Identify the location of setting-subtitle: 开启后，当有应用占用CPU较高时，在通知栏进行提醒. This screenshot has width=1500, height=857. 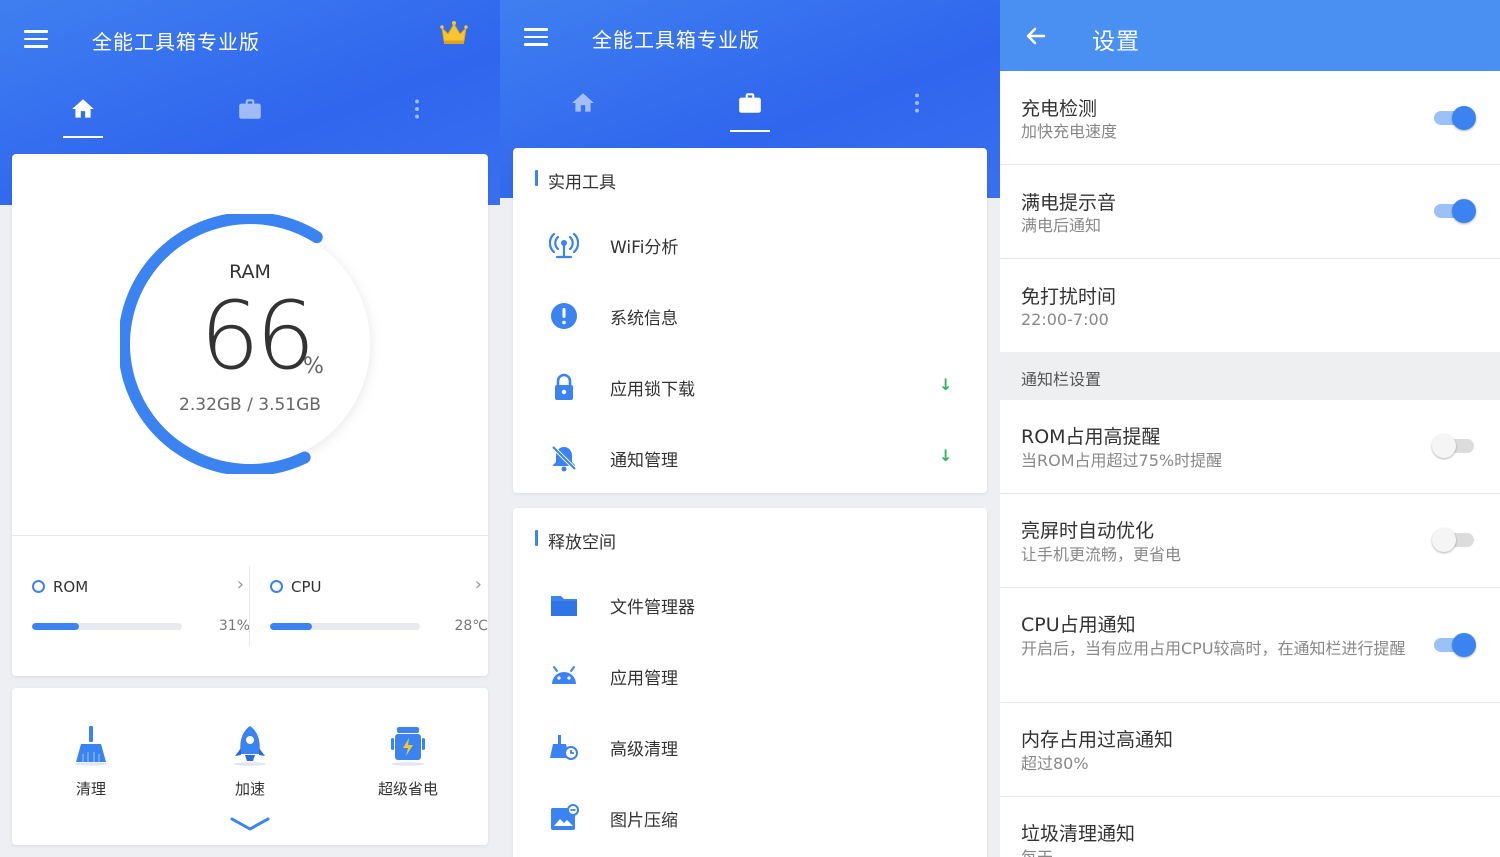
(1213, 648).